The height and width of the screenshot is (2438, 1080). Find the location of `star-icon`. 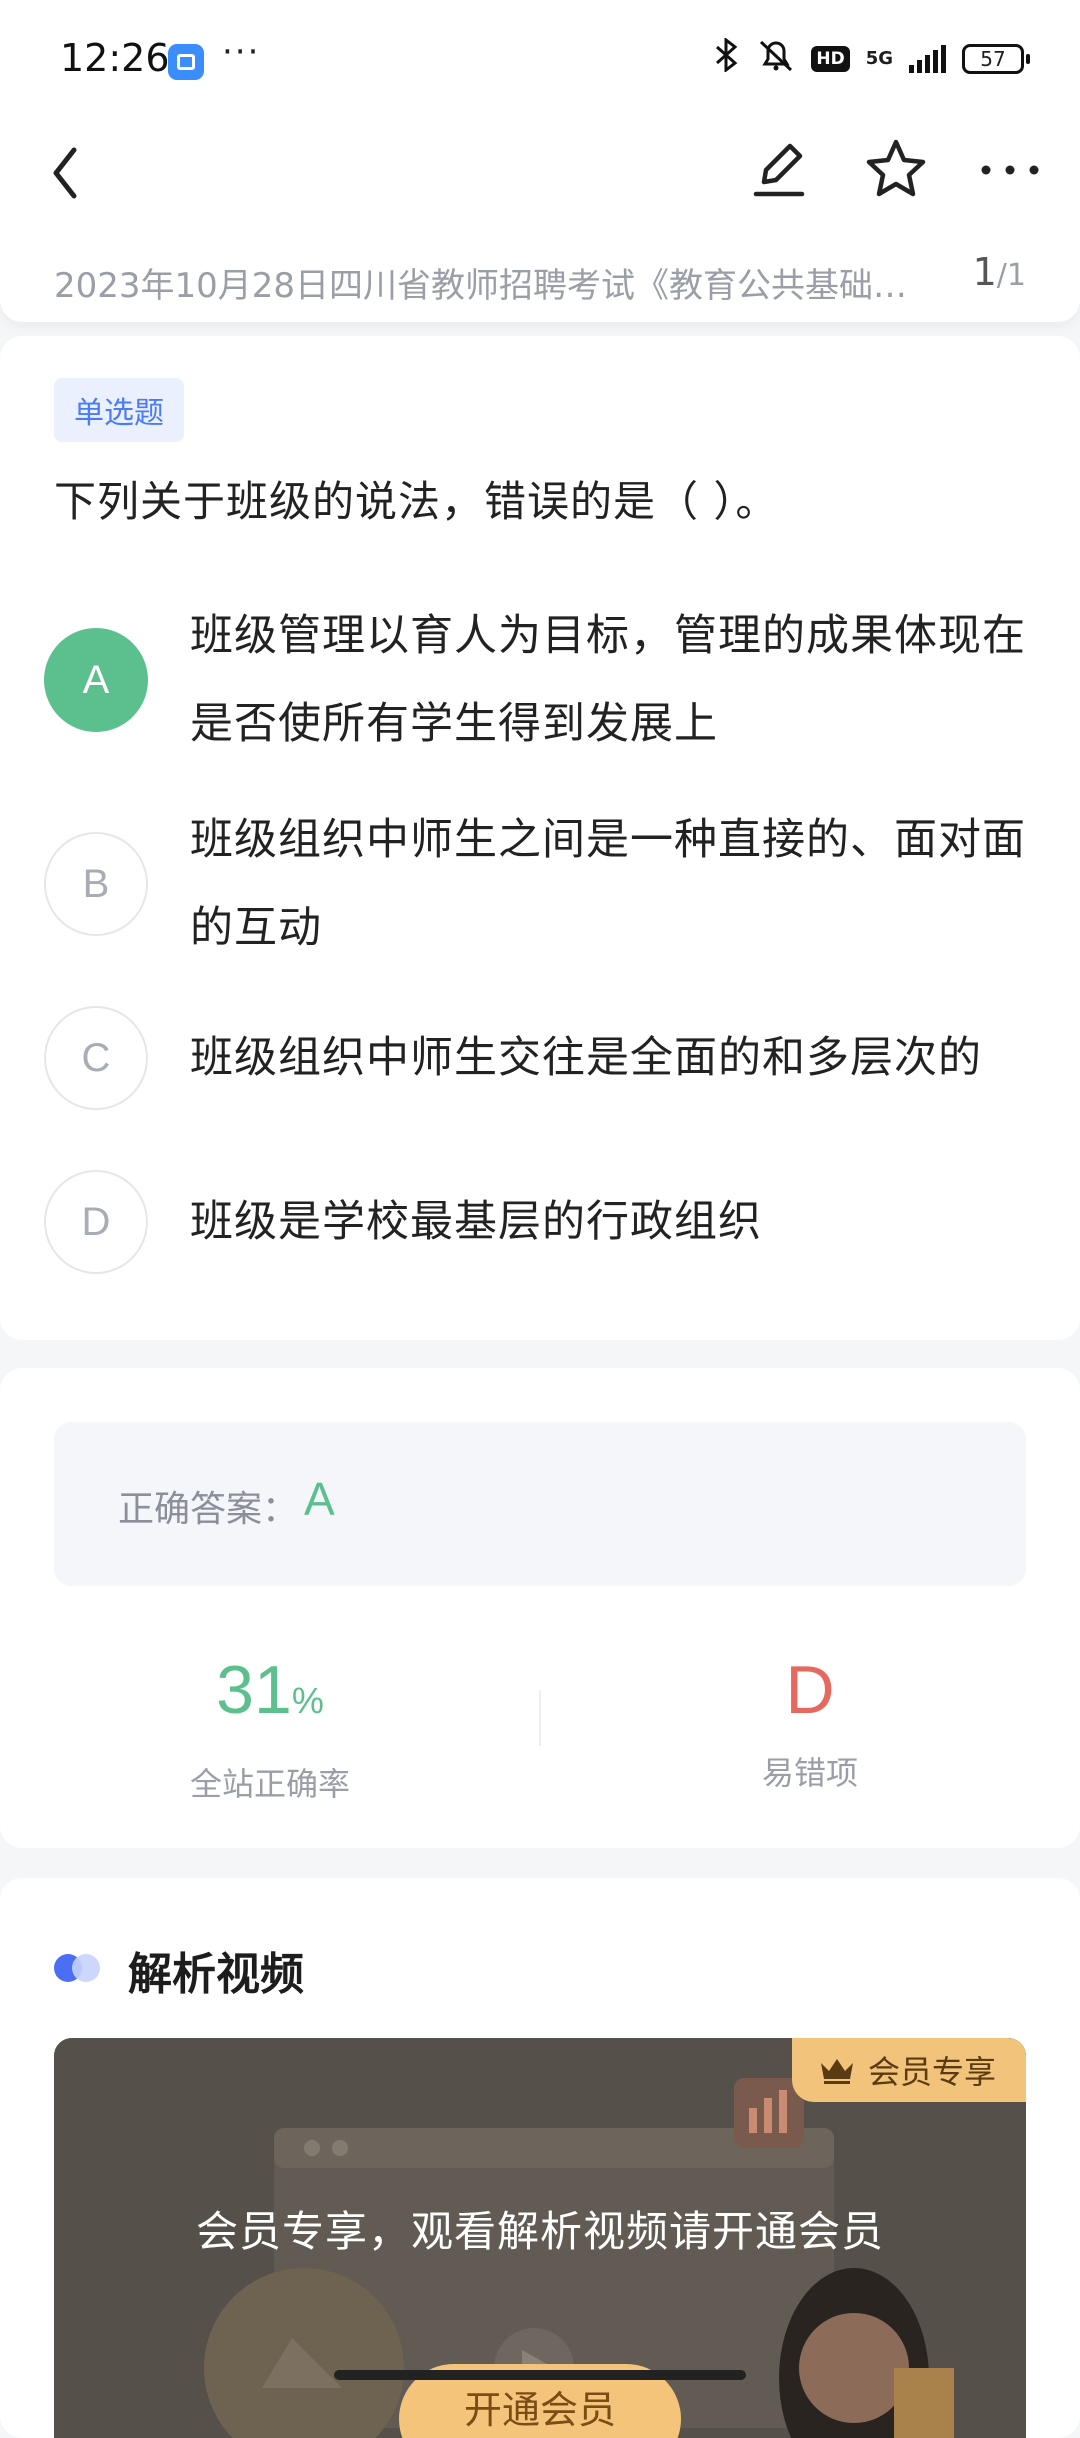

star-icon is located at coordinates (896, 168).